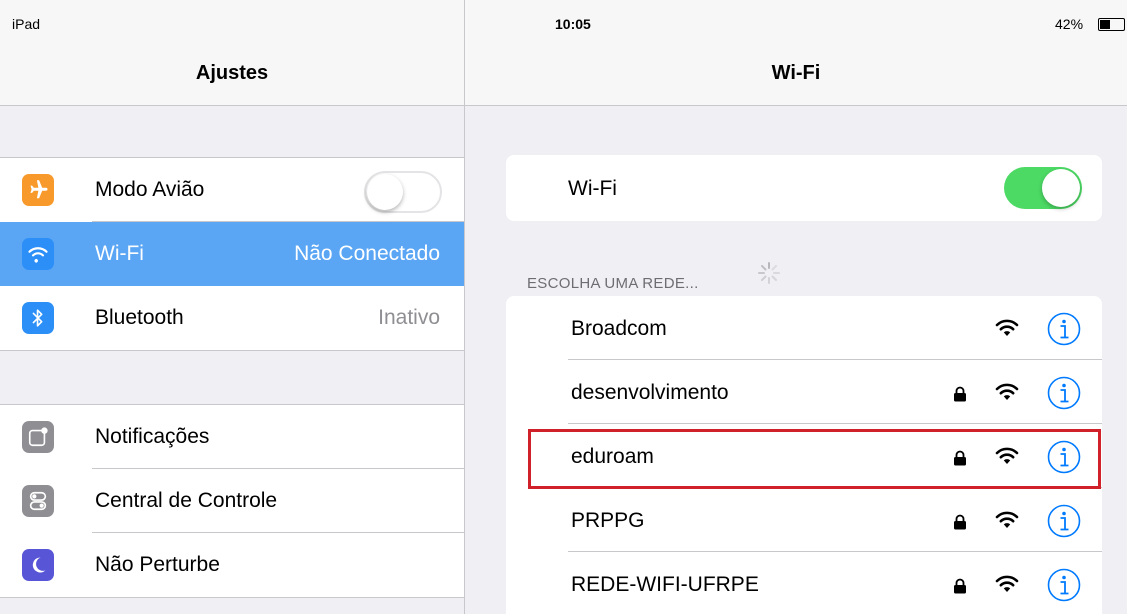  Describe the element at coordinates (592, 188) in the screenshot. I see `wifi-toggle-label: Wi-Fi` at that location.